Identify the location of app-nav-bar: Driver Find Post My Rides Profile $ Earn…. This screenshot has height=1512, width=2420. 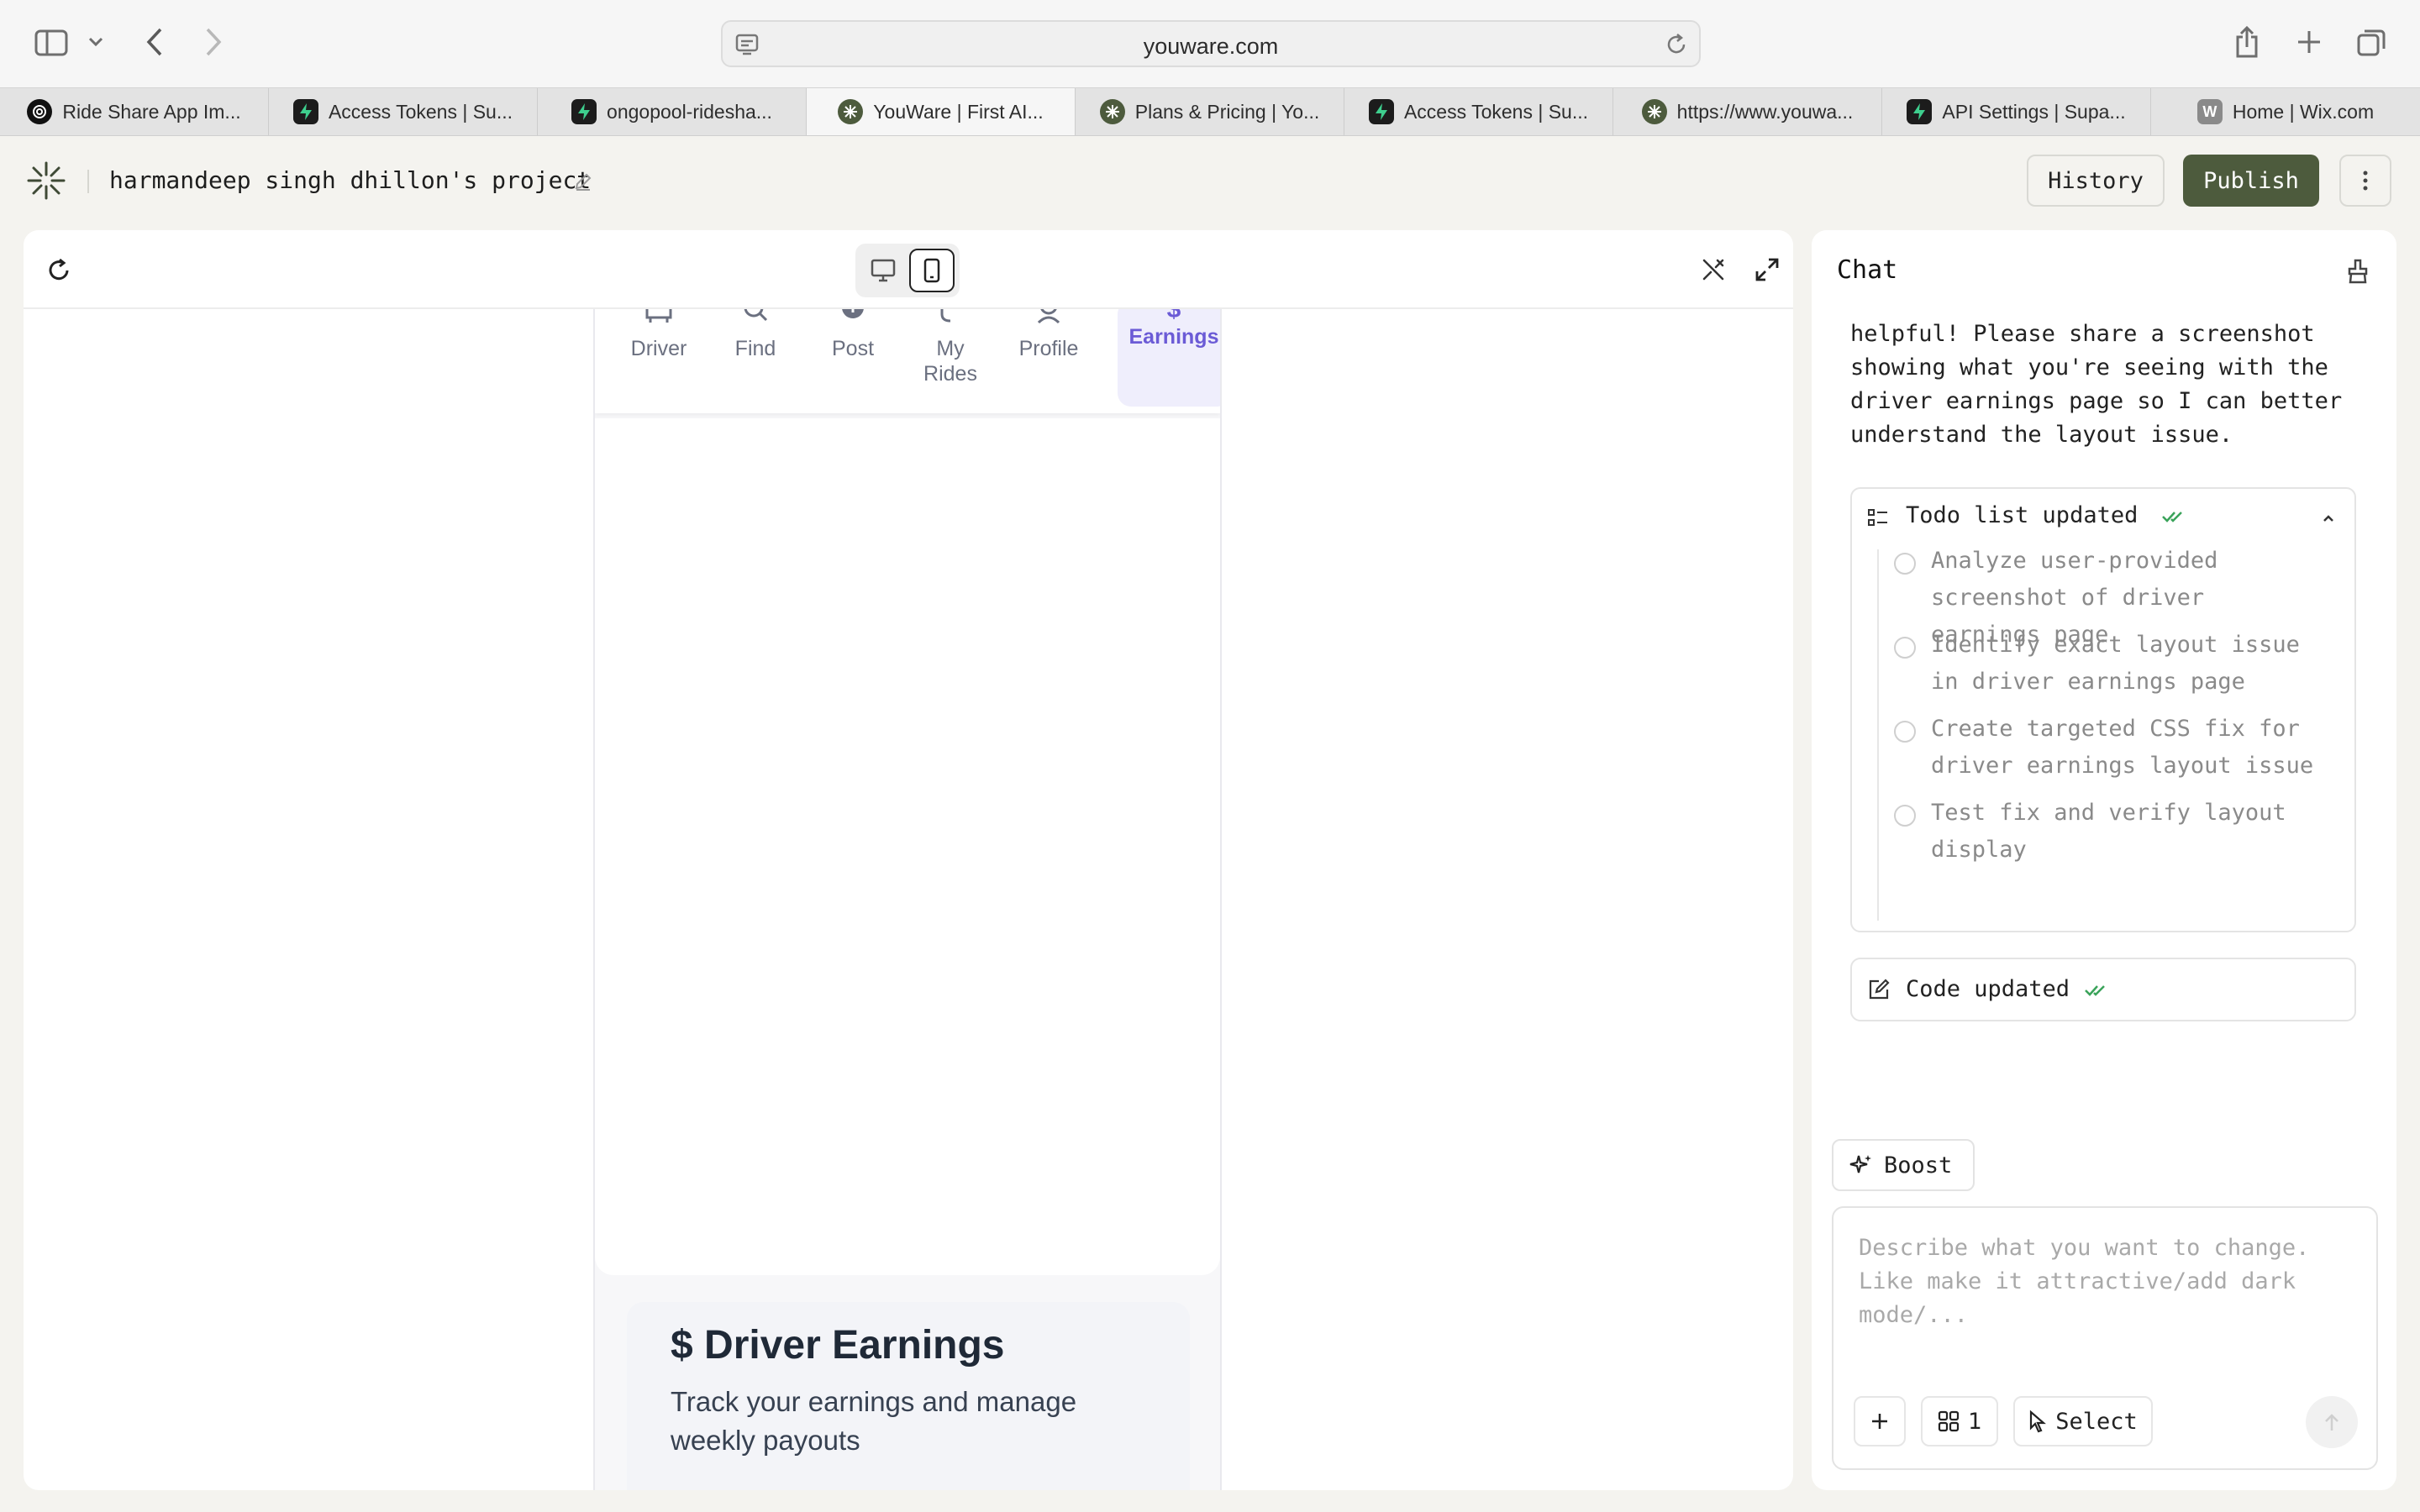
(907, 361).